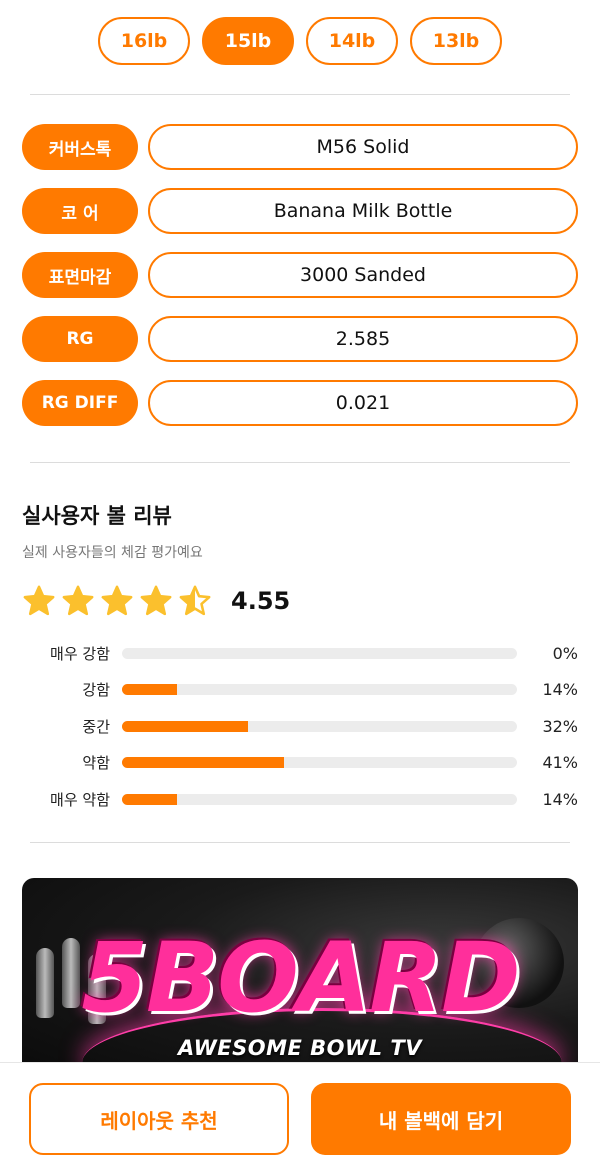 This screenshot has height=1172, width=600. I want to click on distribution-row: 매우 약함 14%, so click(300, 799).